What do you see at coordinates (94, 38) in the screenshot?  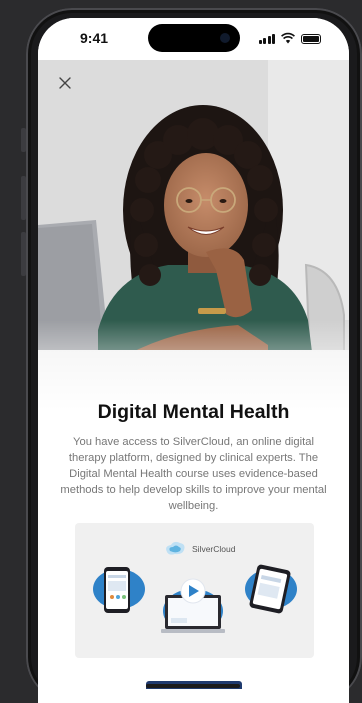 I see `status-time: 9:41` at bounding box center [94, 38].